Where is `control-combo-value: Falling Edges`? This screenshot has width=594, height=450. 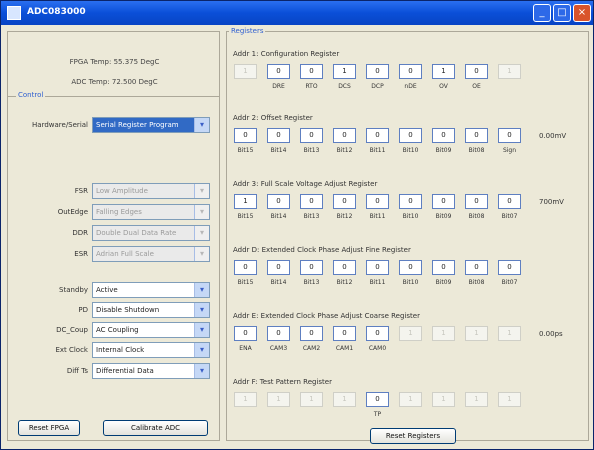
control-combo-value: Falling Edges is located at coordinates (119, 212).